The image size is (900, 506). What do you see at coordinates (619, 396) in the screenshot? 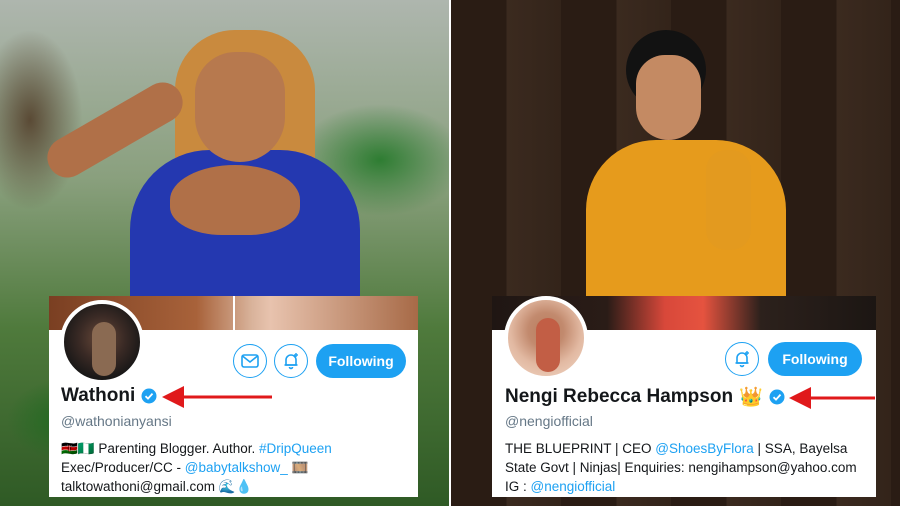
I see `display-name: Nengi Rebecca Hampson` at bounding box center [619, 396].